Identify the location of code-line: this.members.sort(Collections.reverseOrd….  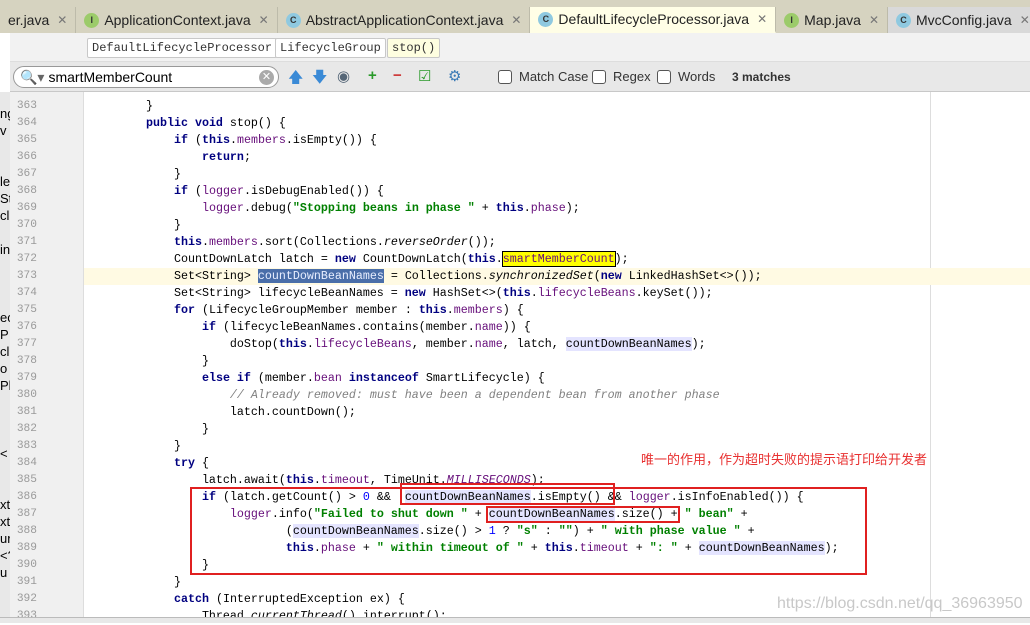
(557, 242).